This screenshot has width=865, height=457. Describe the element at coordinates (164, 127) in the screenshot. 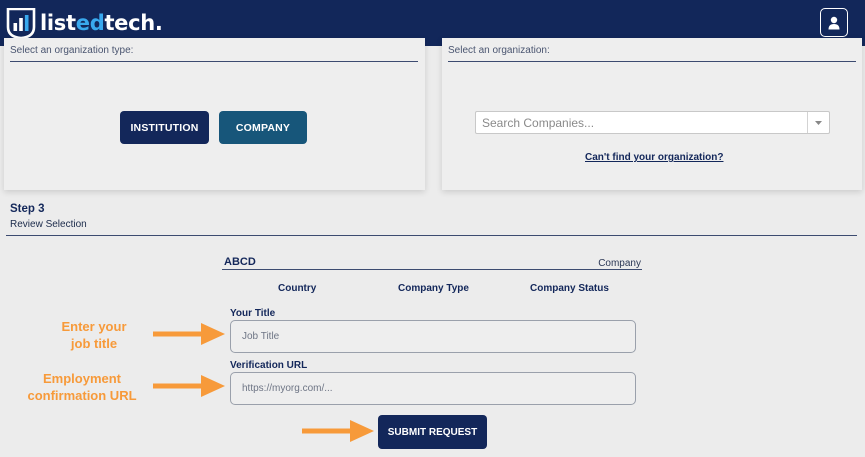

I see `institution-button: INSTITUTION` at that location.